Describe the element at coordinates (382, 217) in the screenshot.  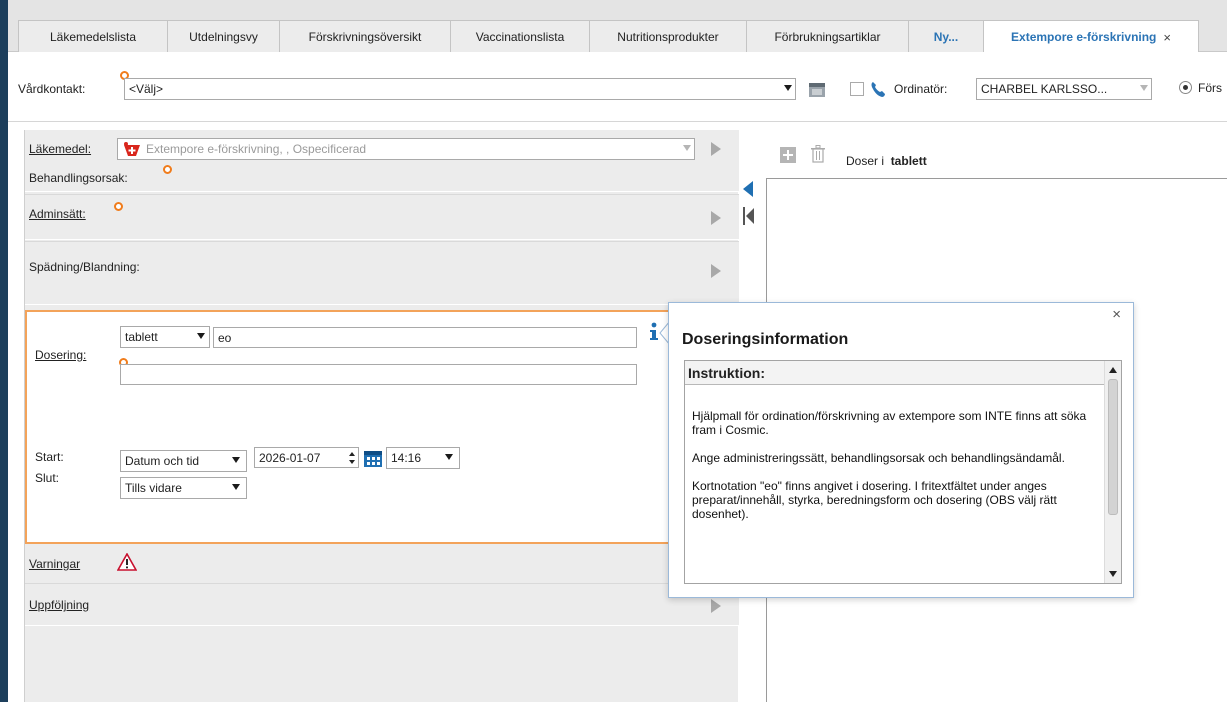
I see `adminsatt-section: Adminsätt:` at that location.